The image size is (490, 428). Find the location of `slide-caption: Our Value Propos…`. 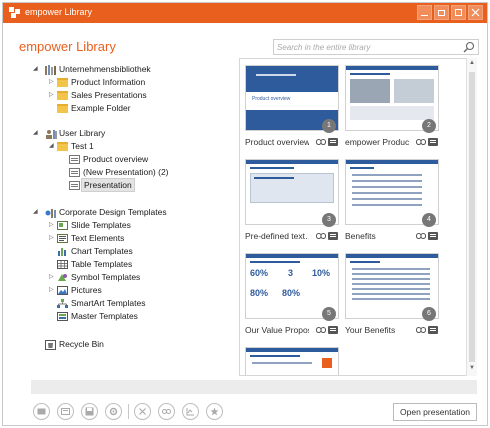

slide-caption: Our Value Propos… is located at coordinates (277, 330).